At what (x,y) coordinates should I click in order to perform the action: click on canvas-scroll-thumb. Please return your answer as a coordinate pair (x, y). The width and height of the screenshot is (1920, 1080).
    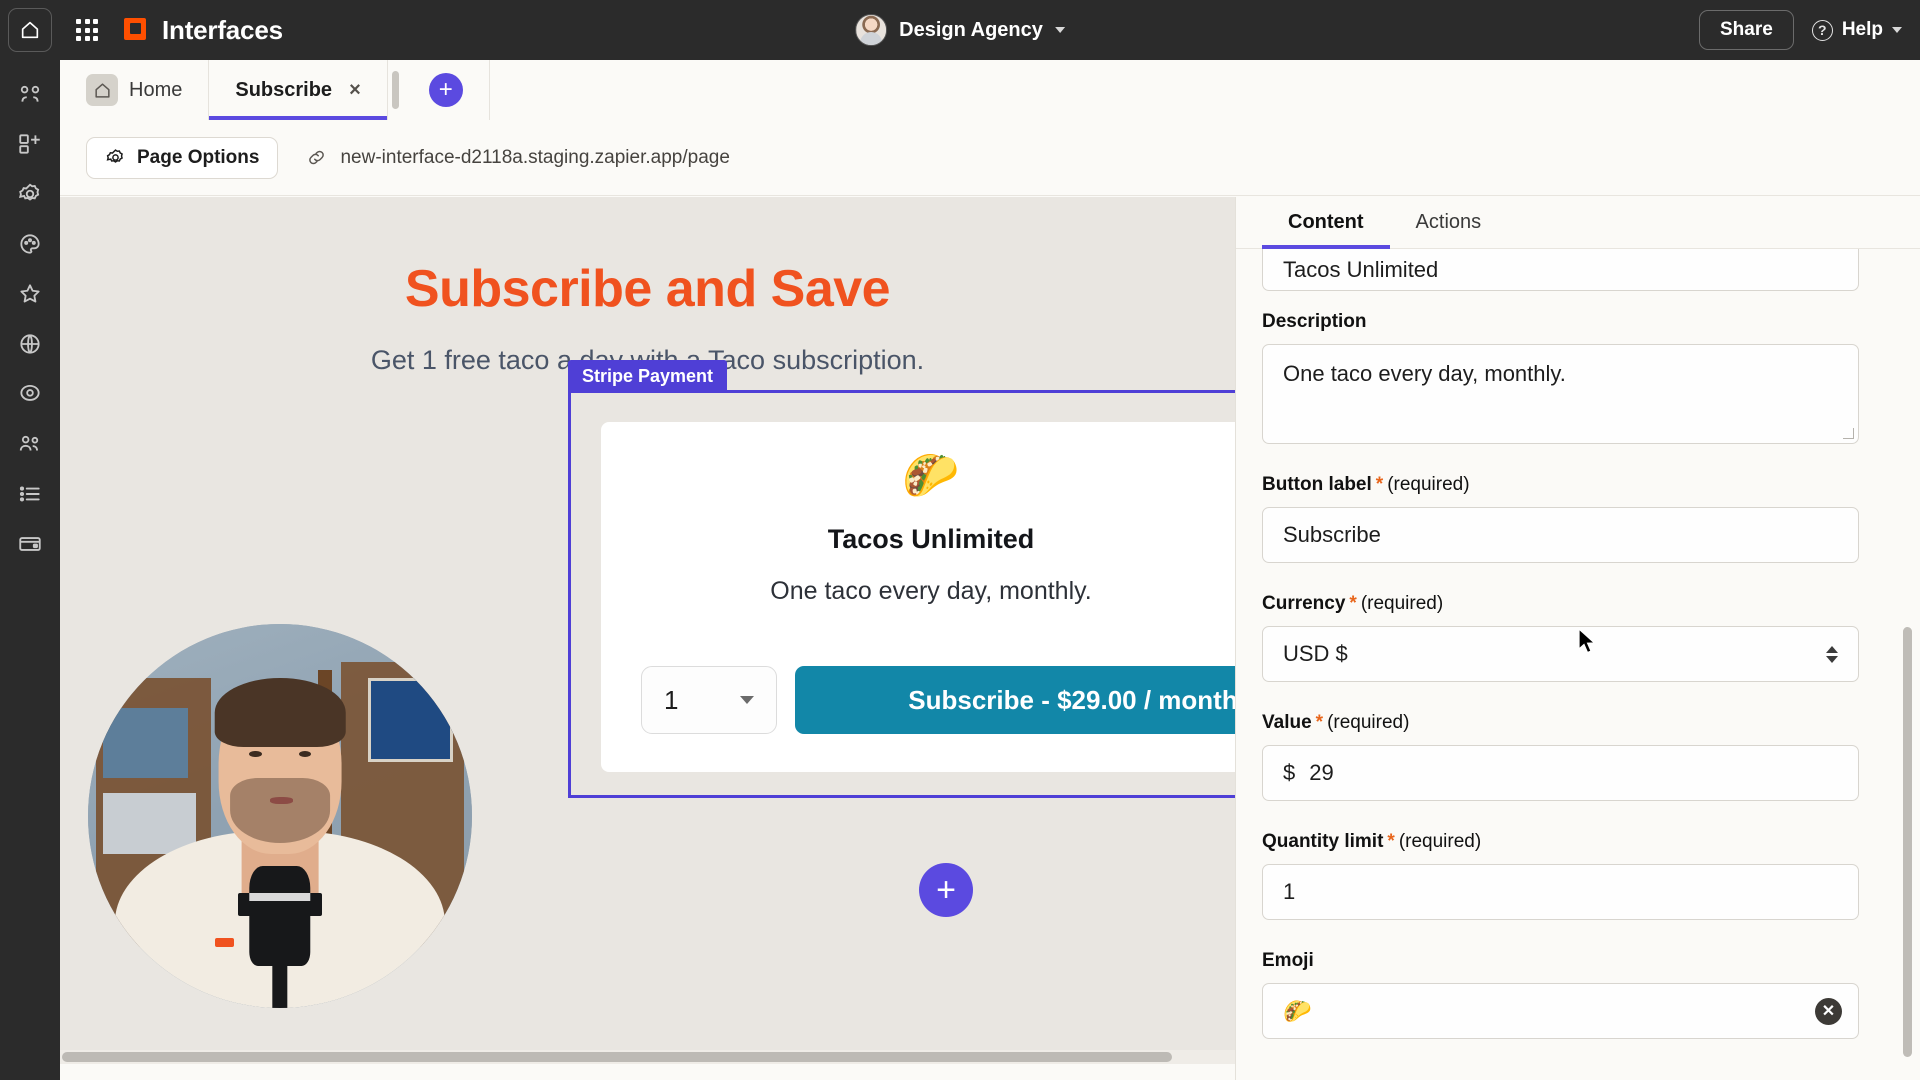
    Looking at the image, I should click on (617, 1057).